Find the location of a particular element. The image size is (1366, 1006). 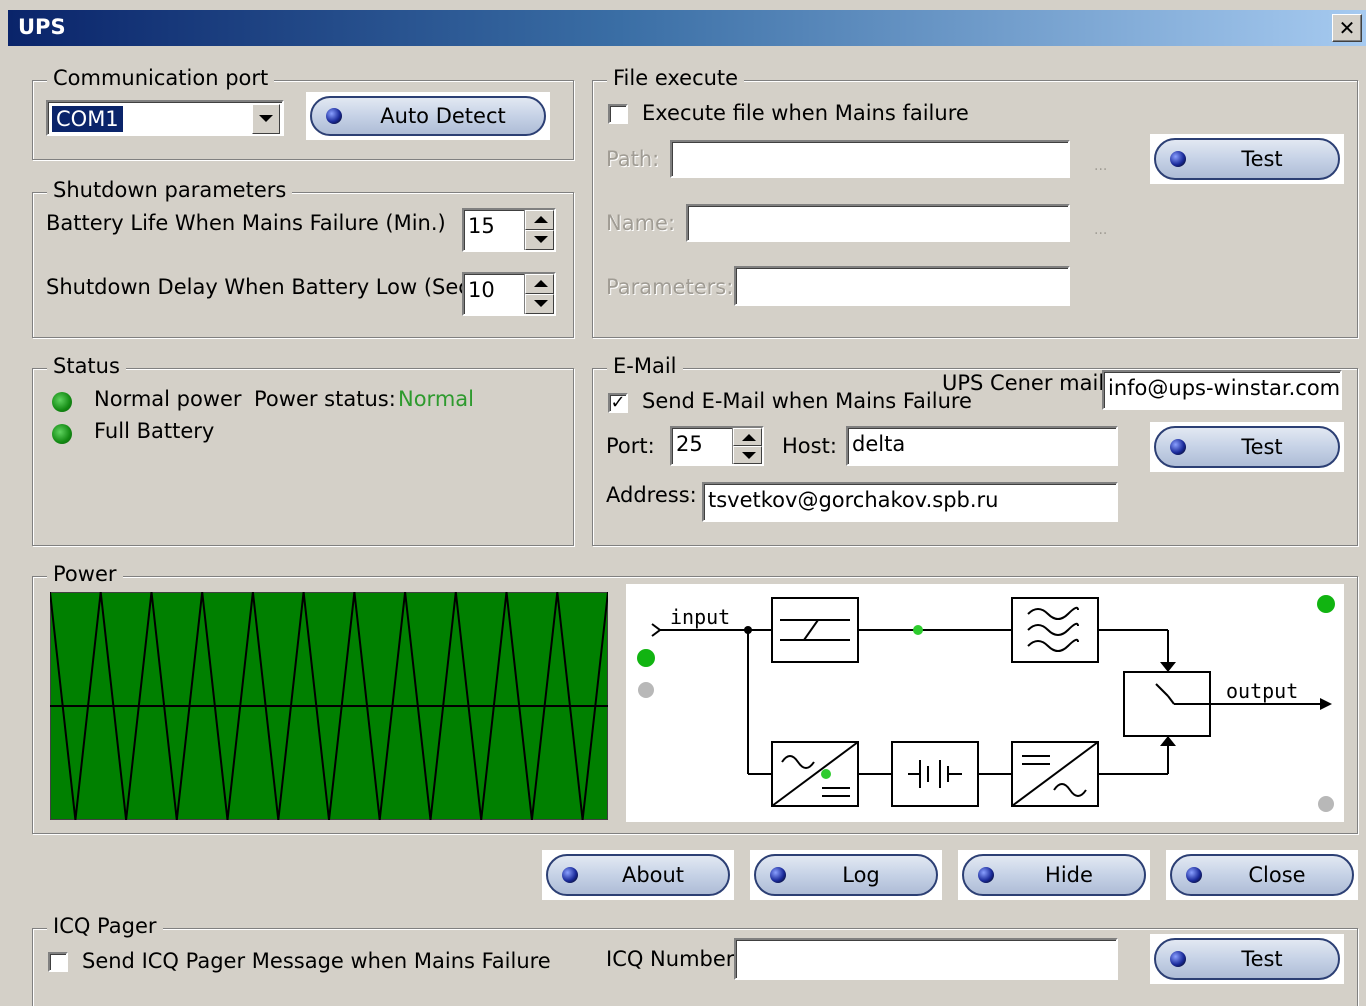

close-window-button: ✕ is located at coordinates (1347, 28).